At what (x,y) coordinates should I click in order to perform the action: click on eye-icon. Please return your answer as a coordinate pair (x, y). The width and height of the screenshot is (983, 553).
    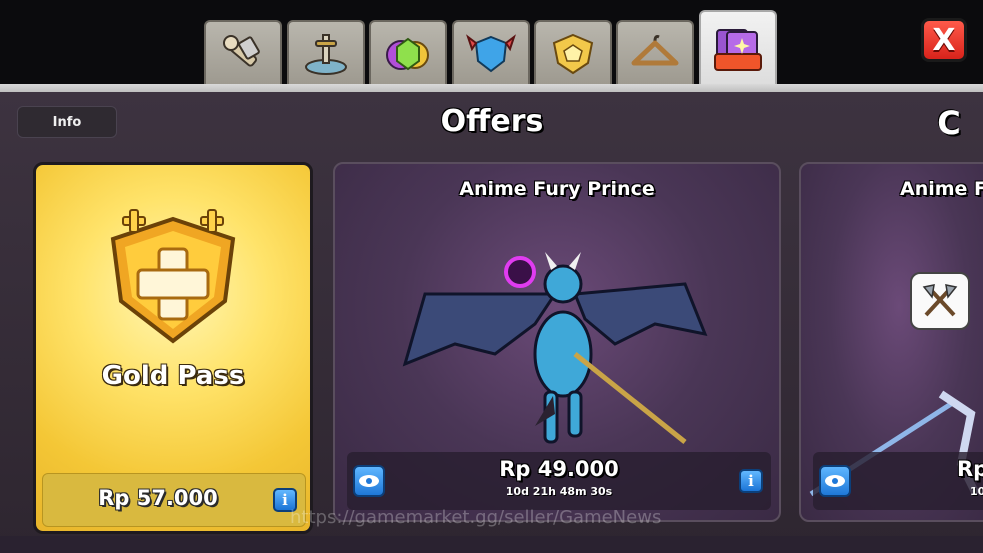
    Looking at the image, I should click on (835, 481).